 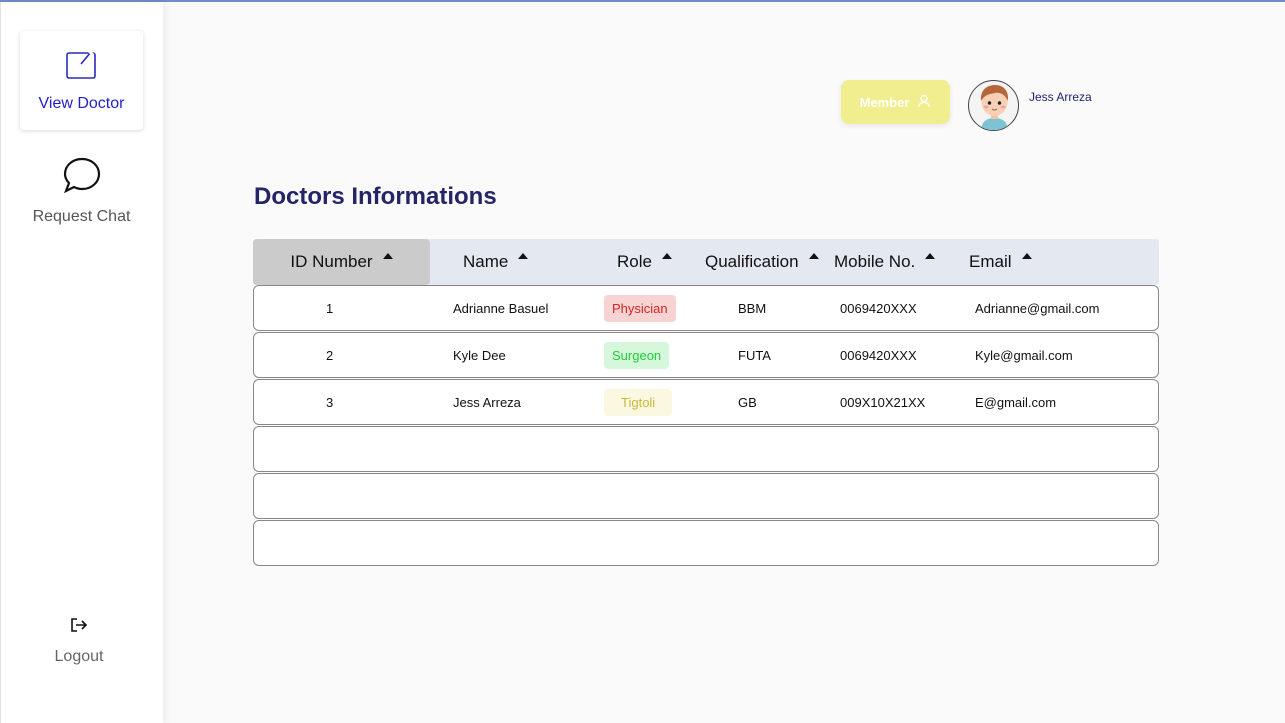 I want to click on cell-qualification: BBM, so click(x=752, y=308).